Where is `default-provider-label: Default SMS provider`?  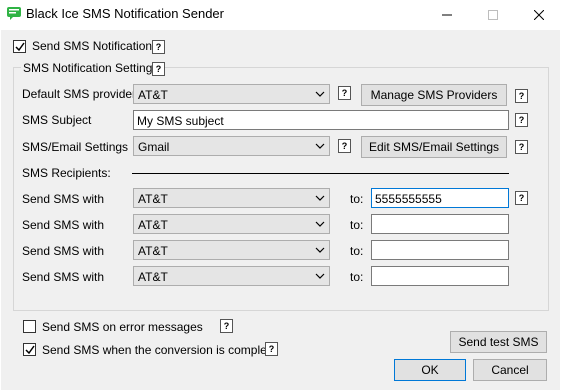 default-provider-label: Default SMS provider is located at coordinates (79, 94).